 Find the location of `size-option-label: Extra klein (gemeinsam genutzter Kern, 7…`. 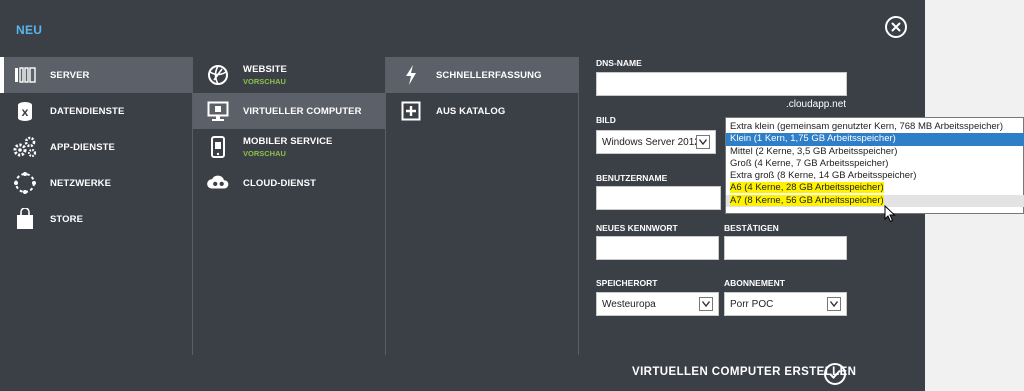

size-option-label: Extra klein (gemeinsam genutzter Kern, 7… is located at coordinates (866, 126).